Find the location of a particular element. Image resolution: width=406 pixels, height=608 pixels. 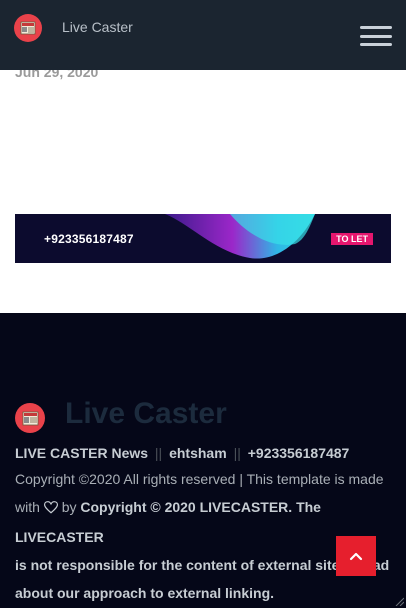

heart-icon is located at coordinates (50, 509).